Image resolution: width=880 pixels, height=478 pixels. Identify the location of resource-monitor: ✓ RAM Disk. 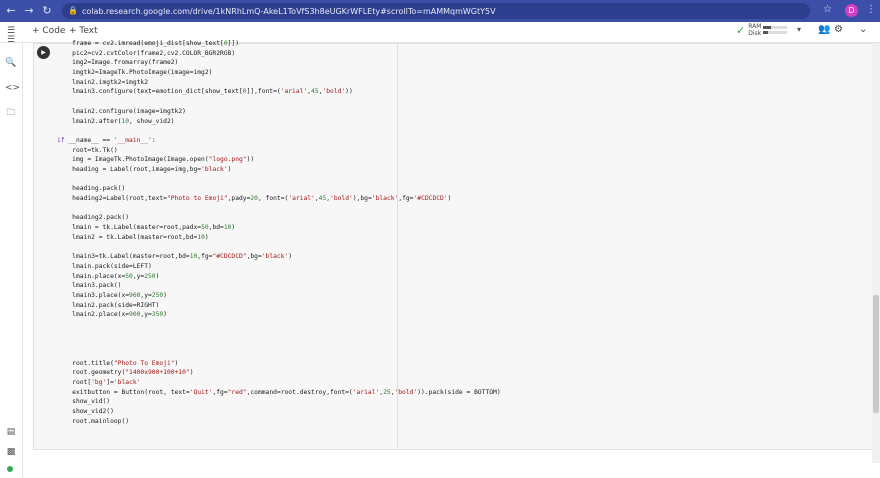
(762, 30).